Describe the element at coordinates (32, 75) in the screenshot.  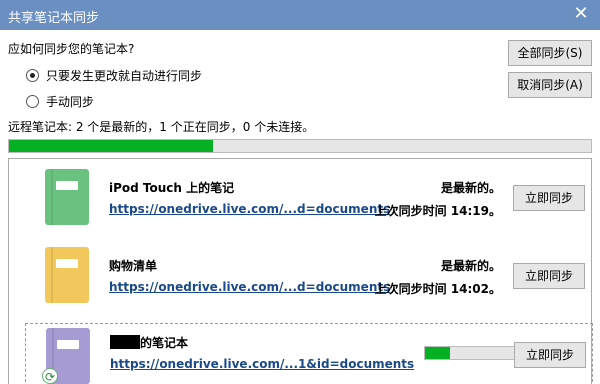
I see `radio-button-checked` at that location.